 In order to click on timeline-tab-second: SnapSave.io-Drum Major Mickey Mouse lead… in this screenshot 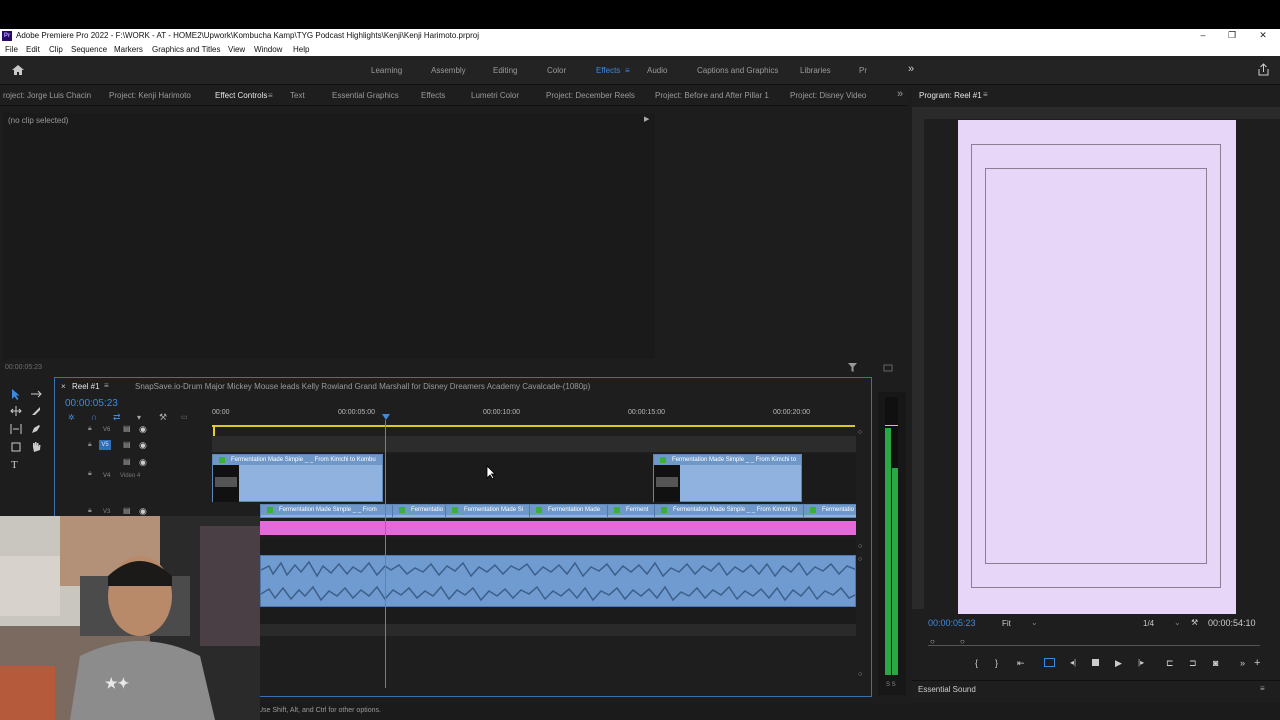, I will do `click(362, 386)`.